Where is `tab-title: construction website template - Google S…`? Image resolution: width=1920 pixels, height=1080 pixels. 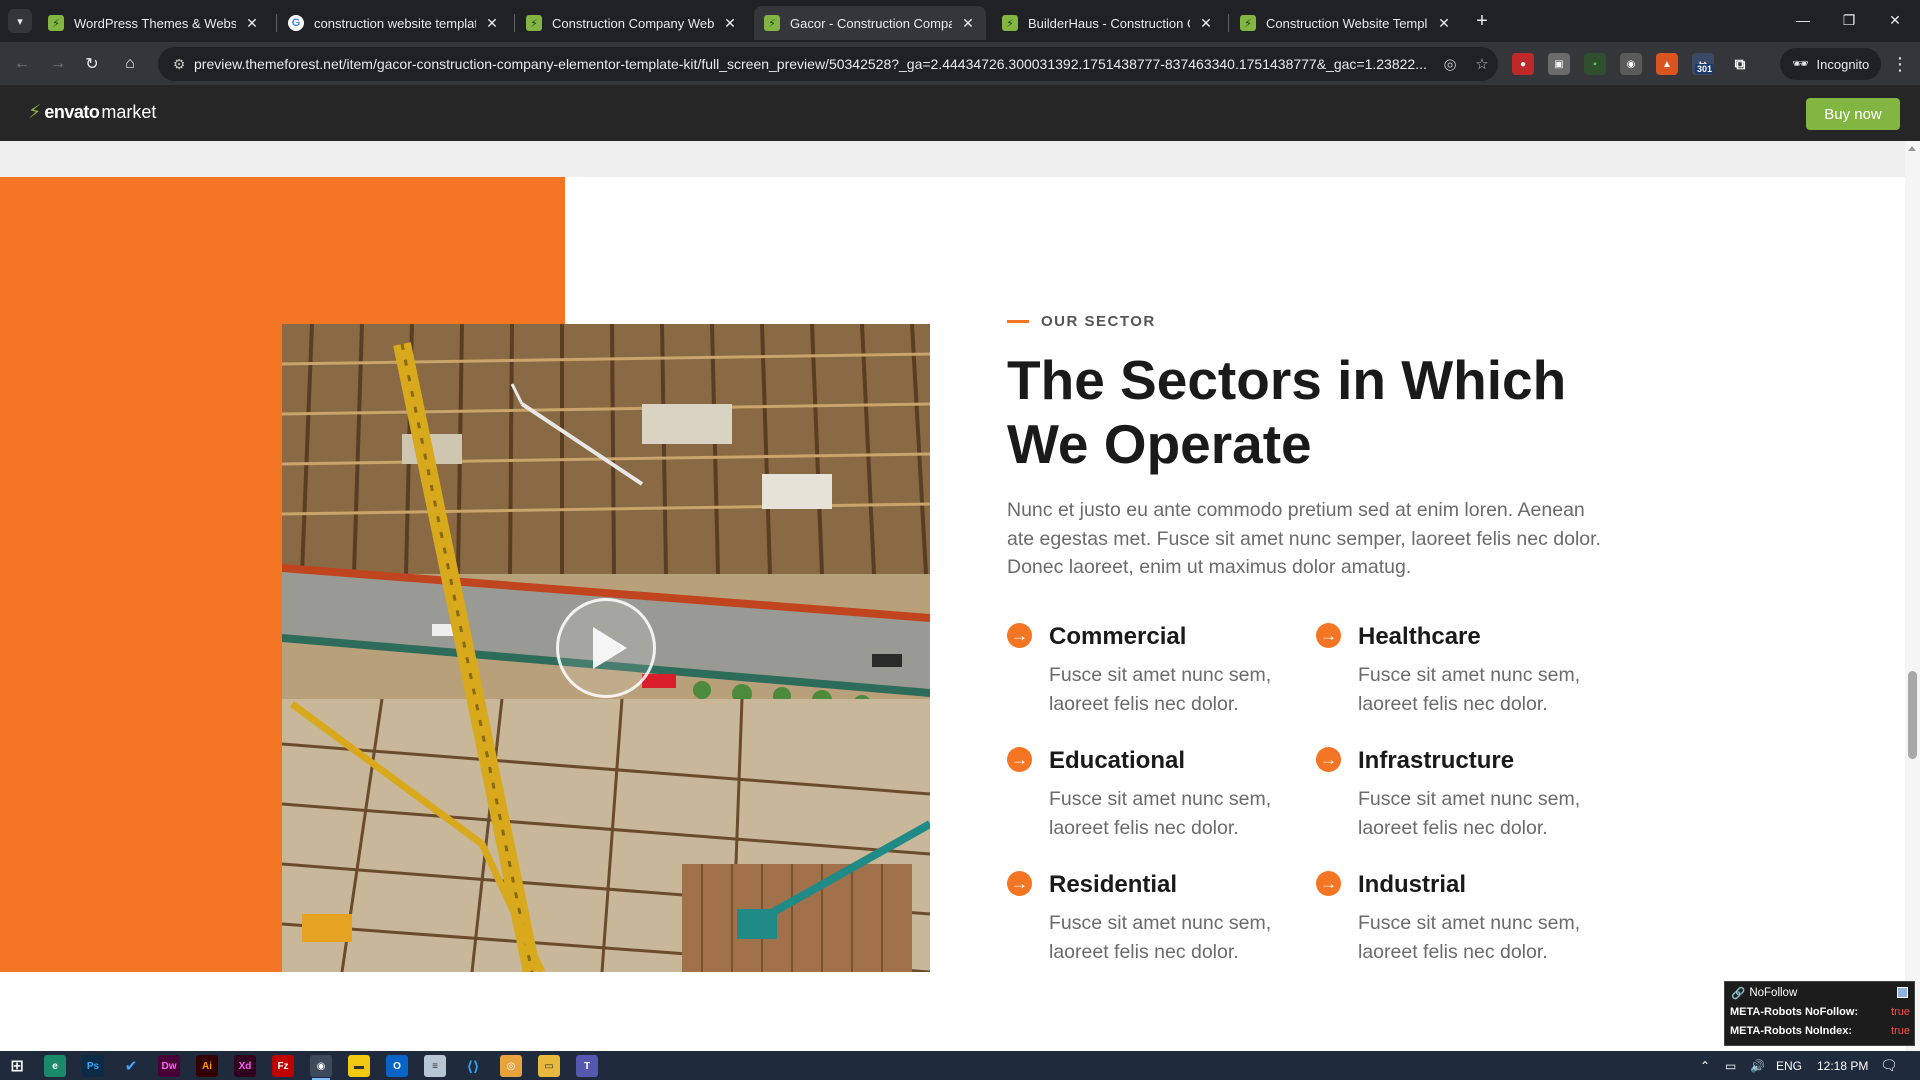 tab-title: construction website template - Google S… is located at coordinates (395, 23).